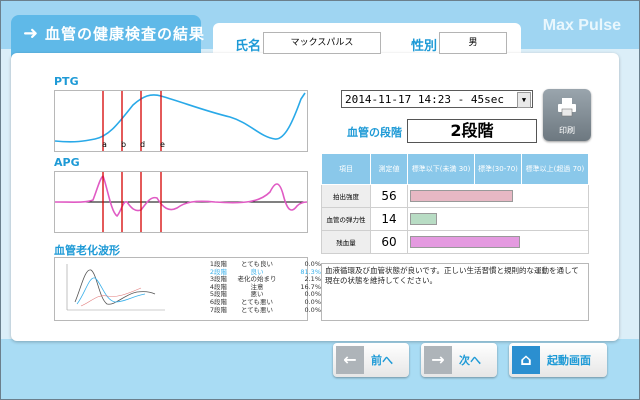 The image size is (640, 400). Describe the element at coordinates (374, 132) in the screenshot. I see `vessel-stage-label: 血管の段階` at that location.